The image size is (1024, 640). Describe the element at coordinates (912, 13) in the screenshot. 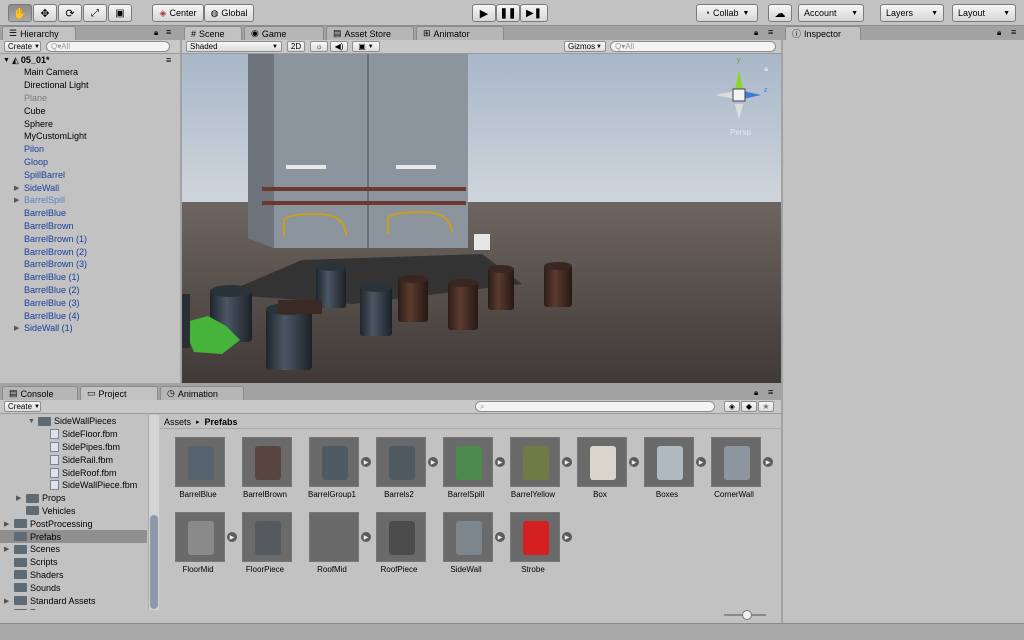

I see `layers-dropdown: Layers ▼` at that location.